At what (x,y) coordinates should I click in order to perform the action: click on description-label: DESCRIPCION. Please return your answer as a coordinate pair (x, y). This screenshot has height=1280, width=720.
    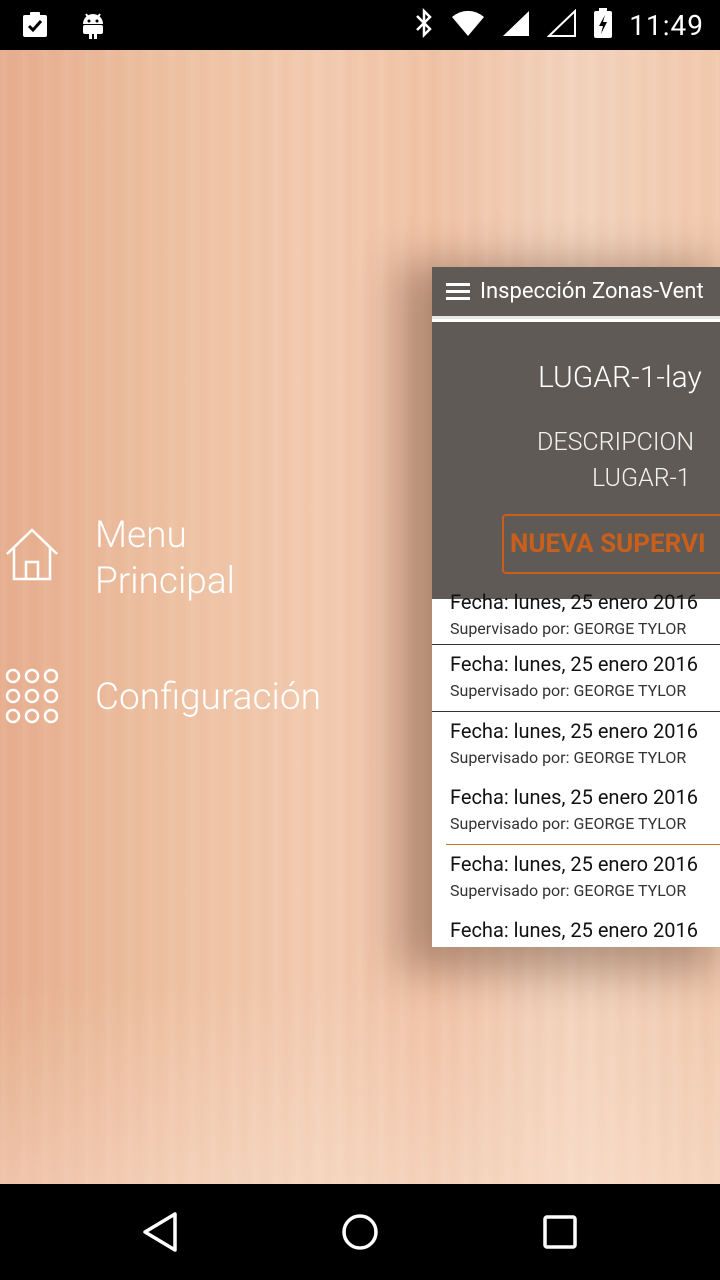
    Looking at the image, I should click on (616, 442).